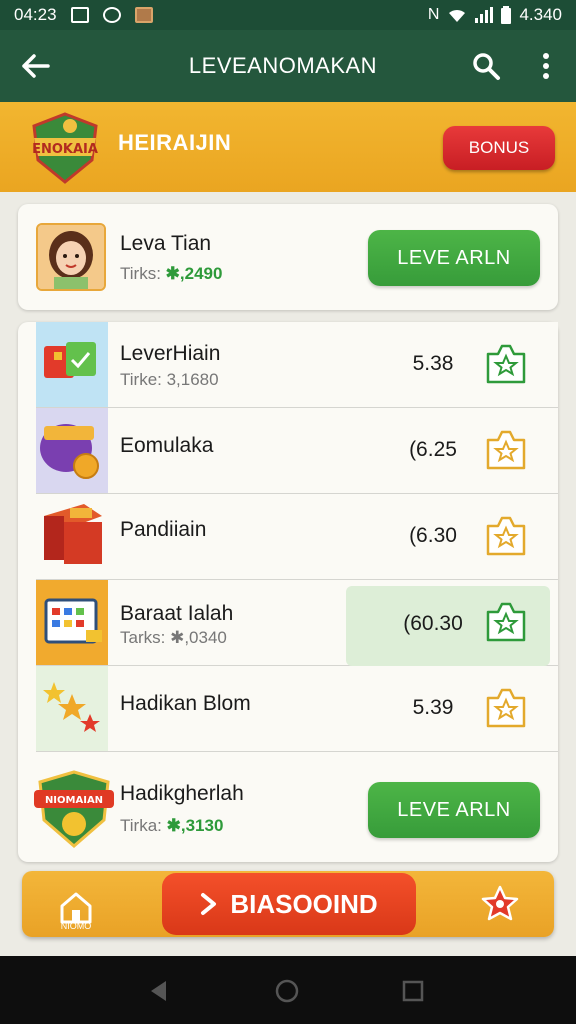  I want to click on battery-icon, so click(506, 15).